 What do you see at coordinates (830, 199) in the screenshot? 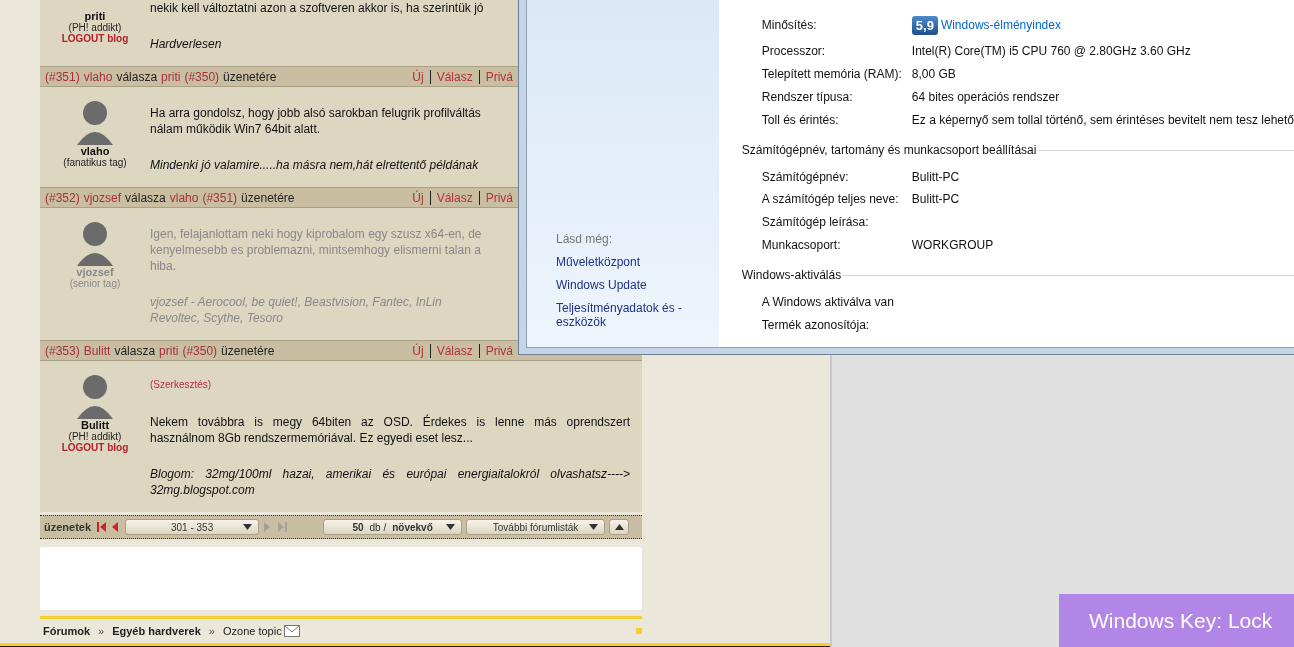
I see `row-label: A számítógép teljes neve:` at bounding box center [830, 199].